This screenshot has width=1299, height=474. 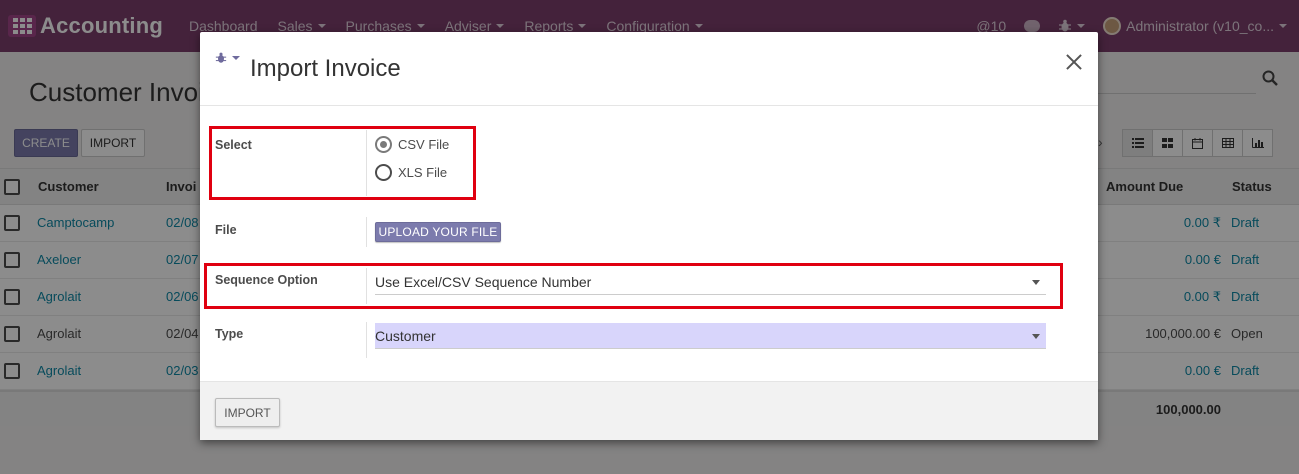 What do you see at coordinates (649, 69) in the screenshot?
I see `modal-header: Import Invoice` at bounding box center [649, 69].